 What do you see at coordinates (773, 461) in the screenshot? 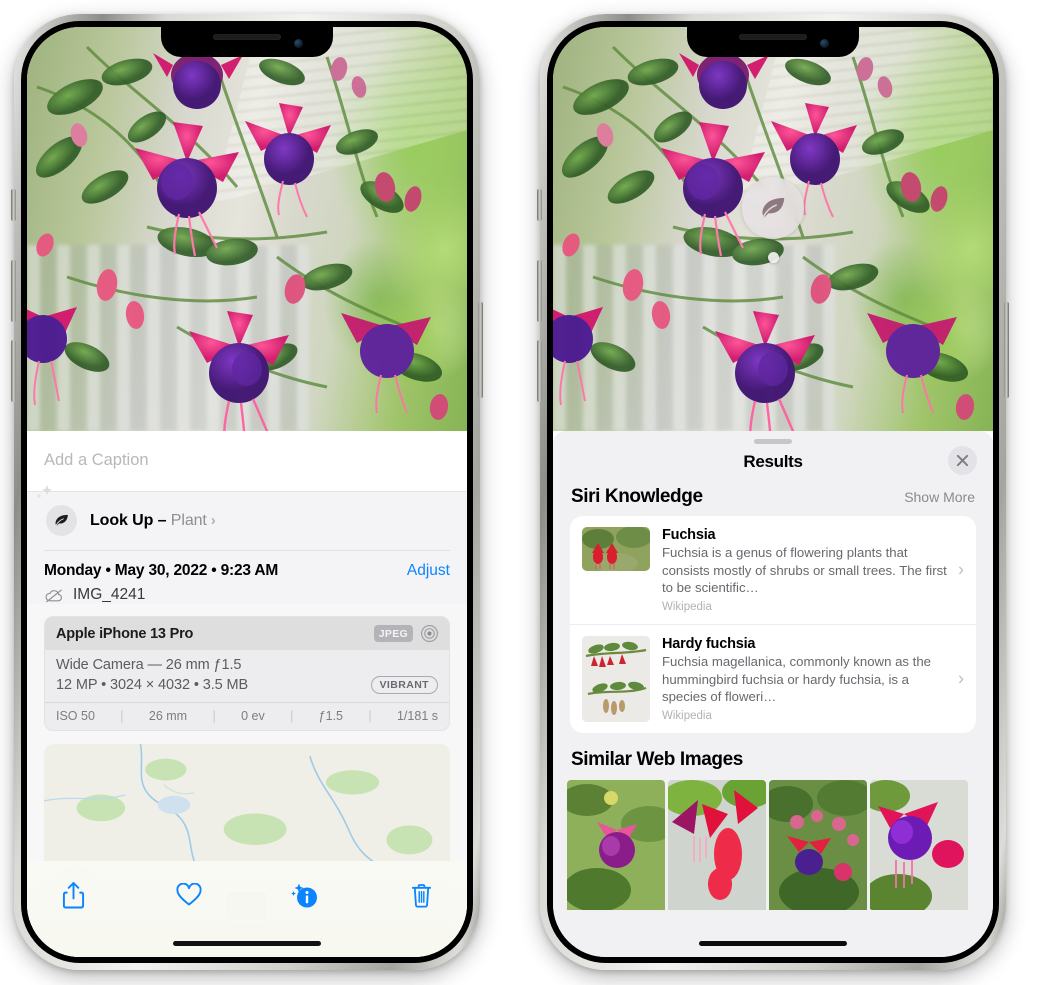
I see `results-title: Results` at bounding box center [773, 461].